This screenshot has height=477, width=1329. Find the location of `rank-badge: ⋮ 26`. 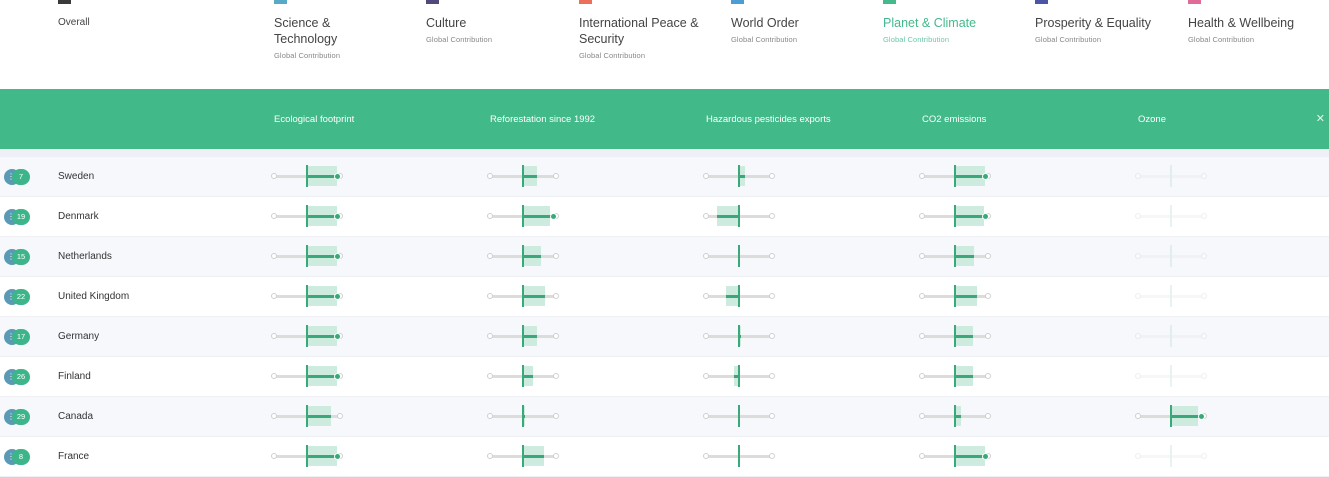

rank-badge: ⋮ 26 is located at coordinates (17, 377).